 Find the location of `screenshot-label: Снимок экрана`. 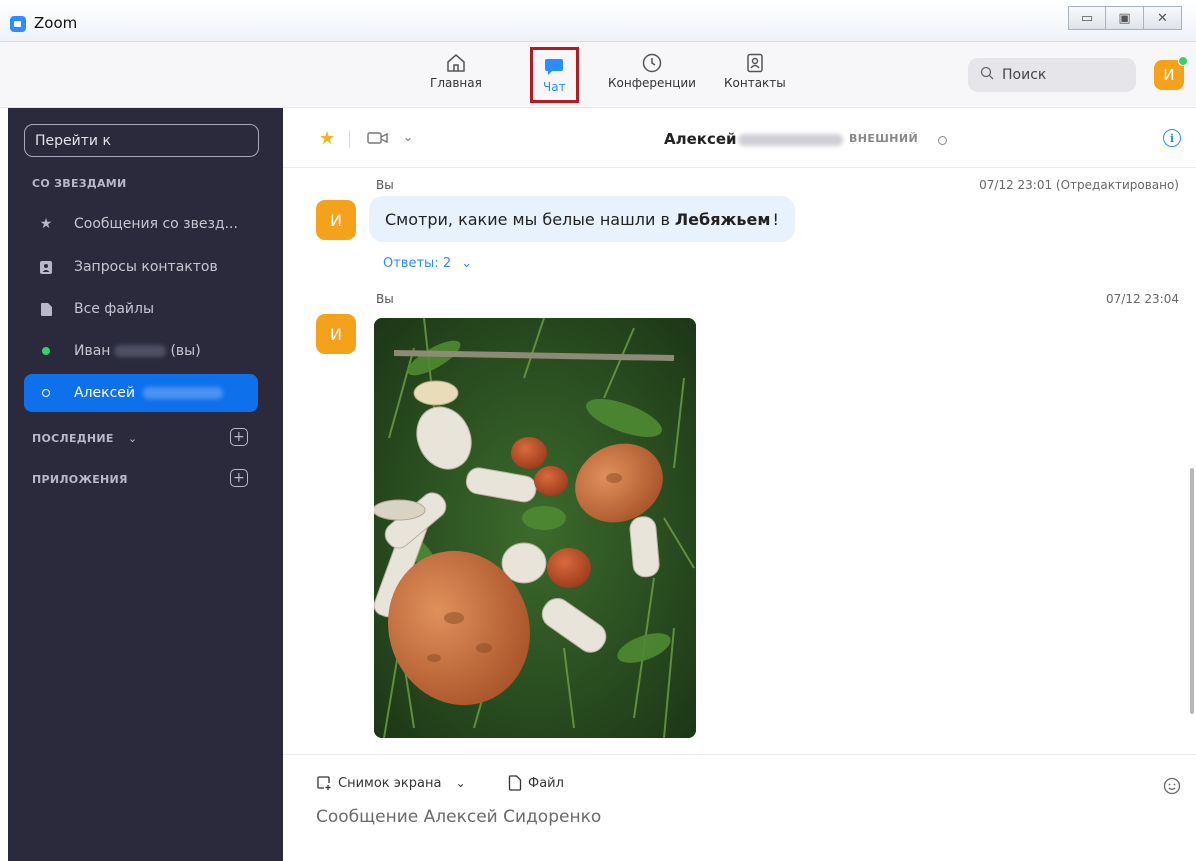

screenshot-label: Снимок экрана is located at coordinates (390, 783).